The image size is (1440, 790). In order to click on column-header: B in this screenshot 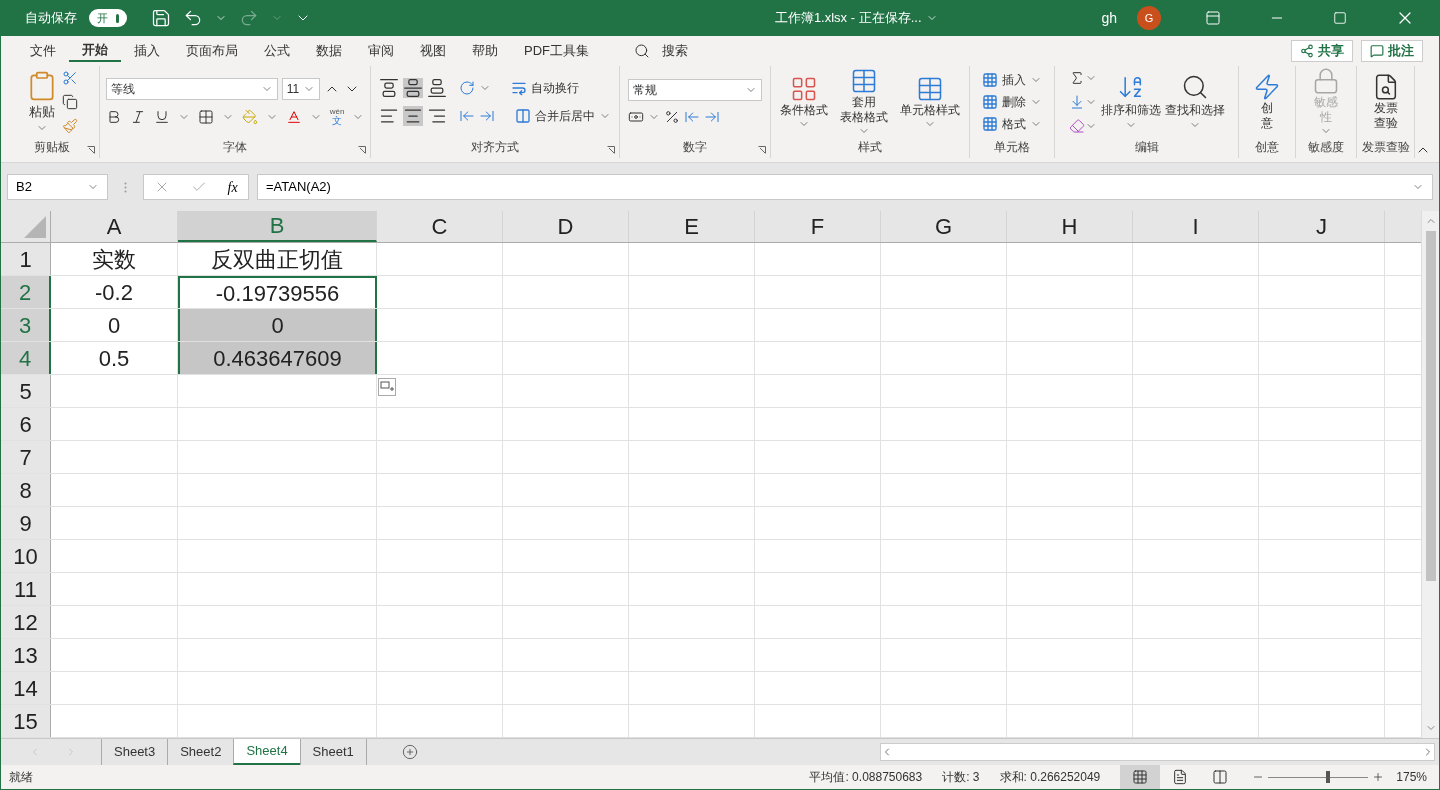, I will do `click(277, 226)`.